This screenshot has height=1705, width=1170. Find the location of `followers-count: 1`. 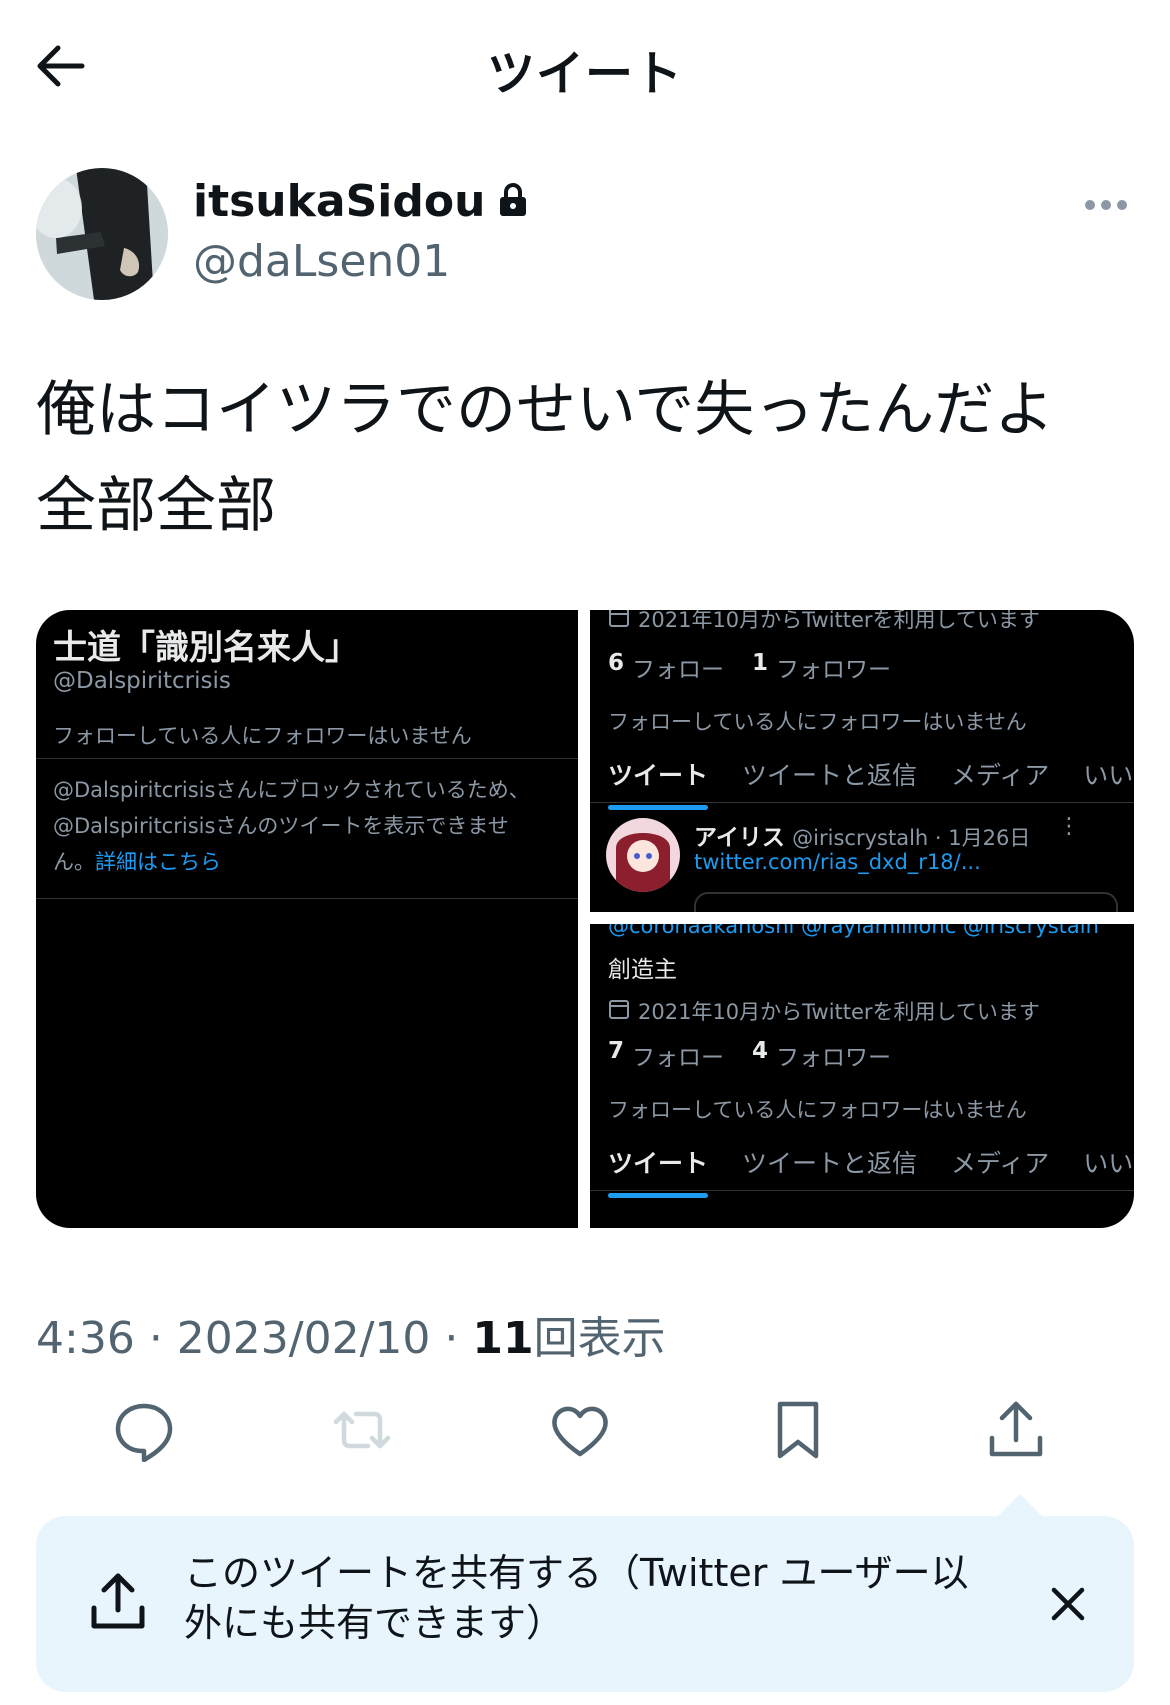

followers-count: 1 is located at coordinates (760, 663).